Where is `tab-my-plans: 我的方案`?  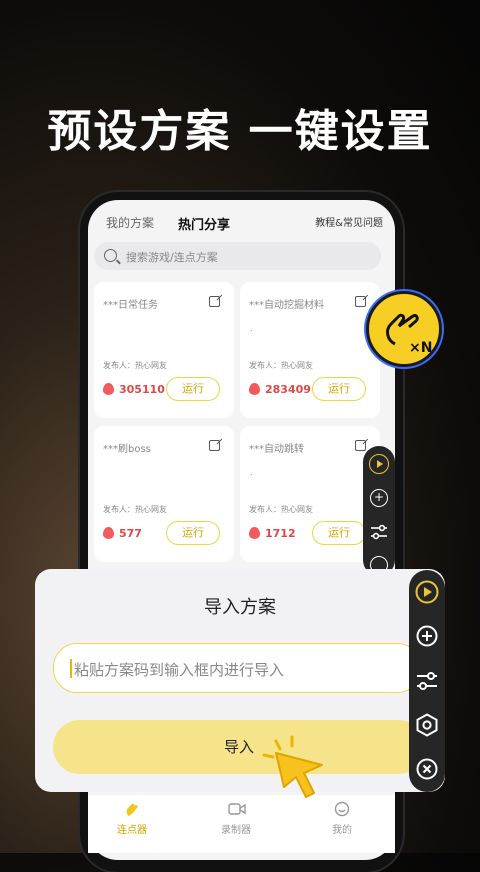
tab-my-plans: 我的方案 is located at coordinates (130, 222).